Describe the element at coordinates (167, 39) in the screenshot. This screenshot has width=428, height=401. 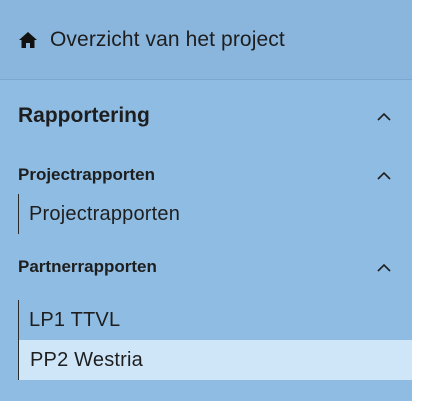
I see `overview-label: Overzicht van het project` at that location.